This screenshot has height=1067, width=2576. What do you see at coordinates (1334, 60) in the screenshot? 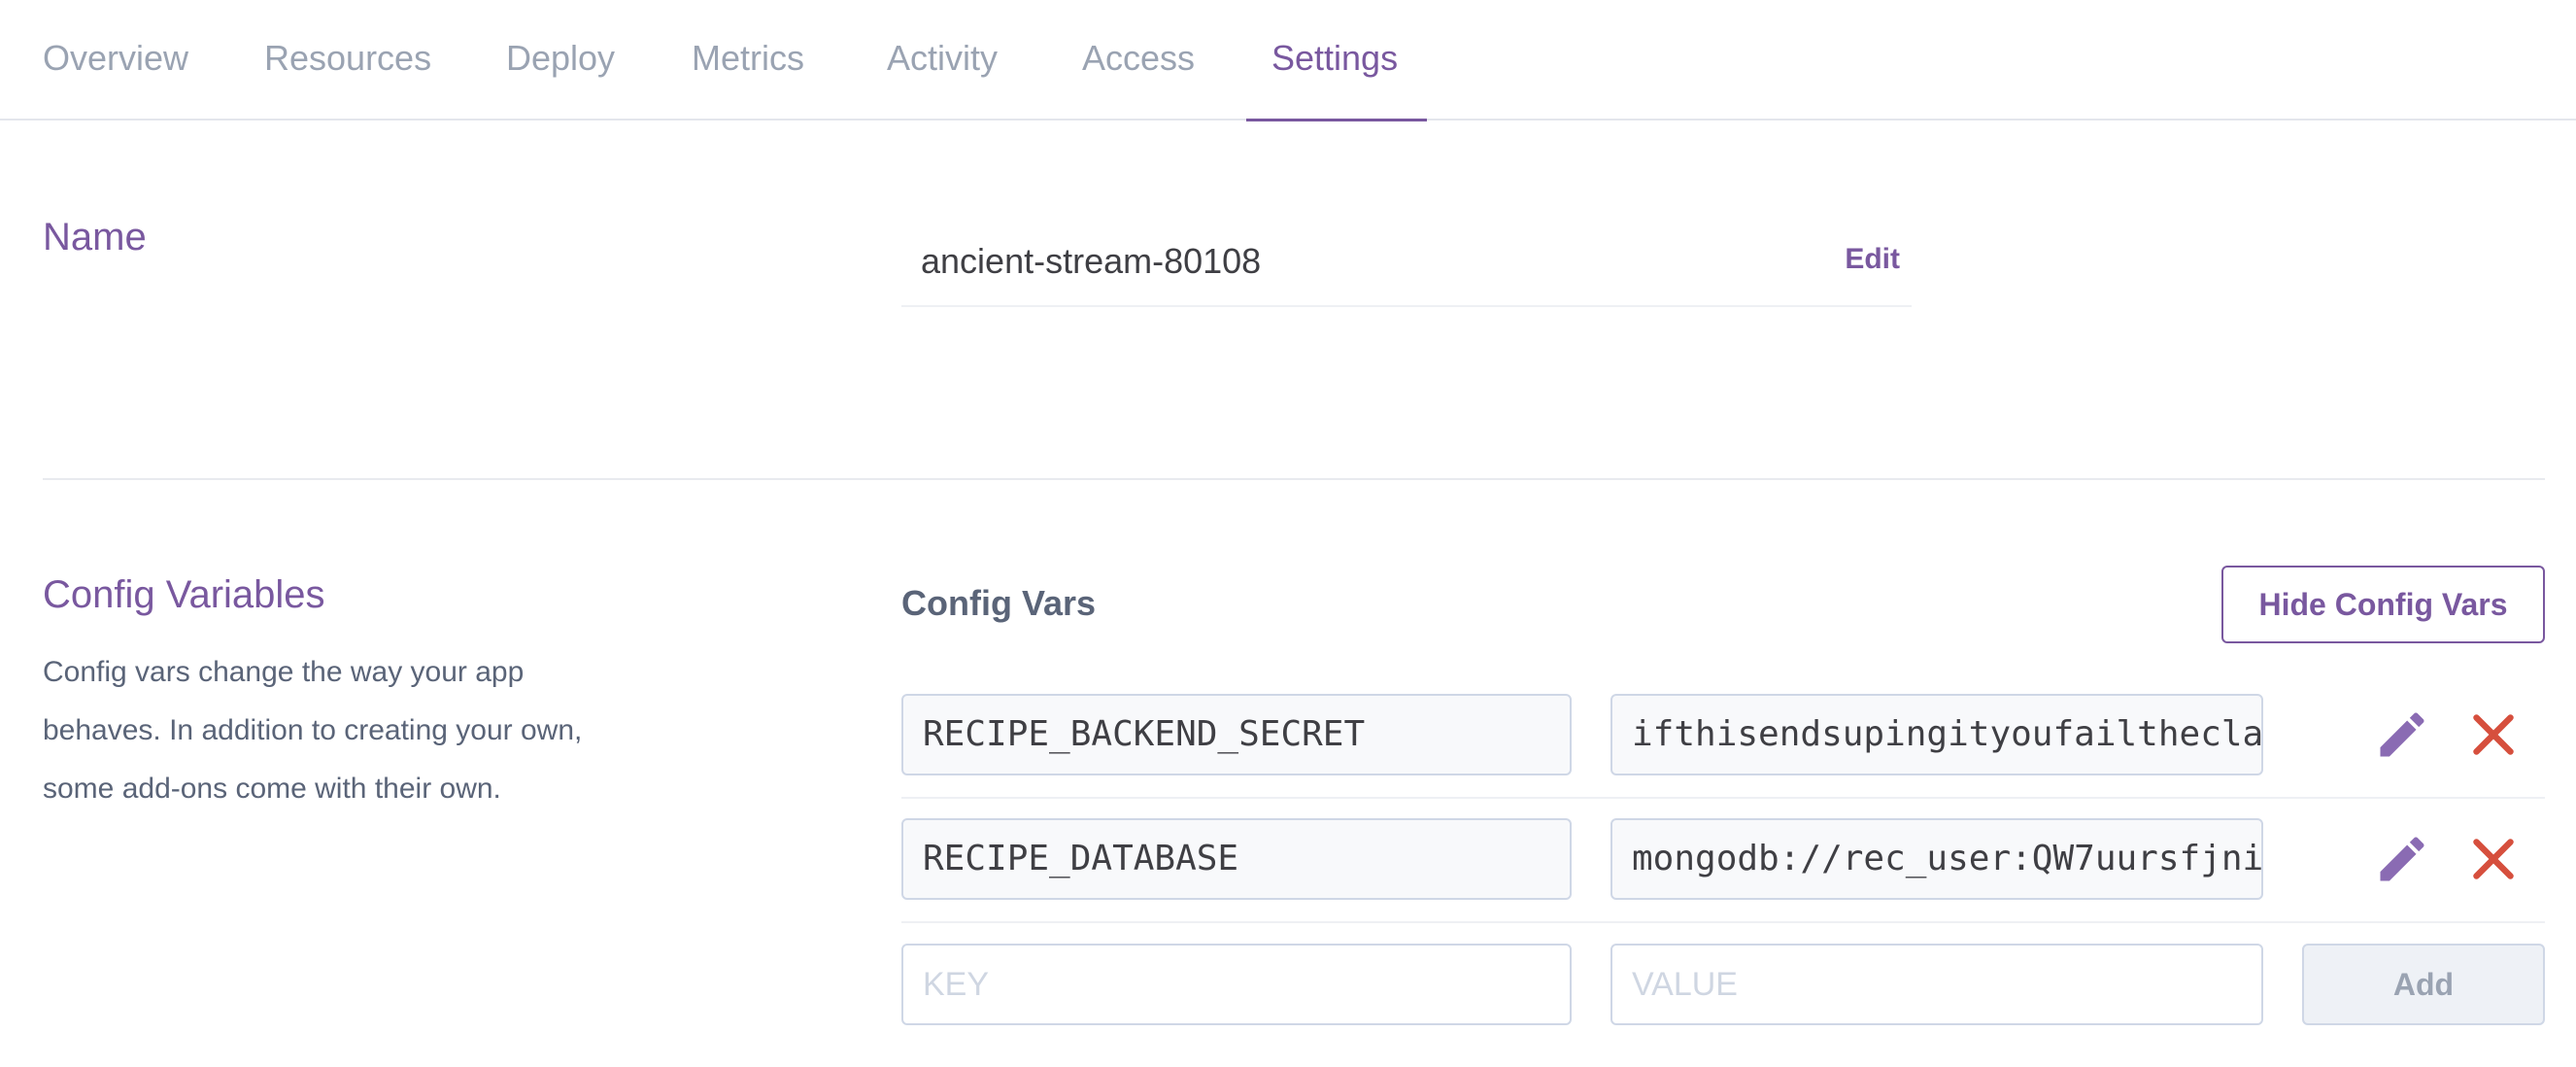
I see `tab-settings: Settings` at bounding box center [1334, 60].